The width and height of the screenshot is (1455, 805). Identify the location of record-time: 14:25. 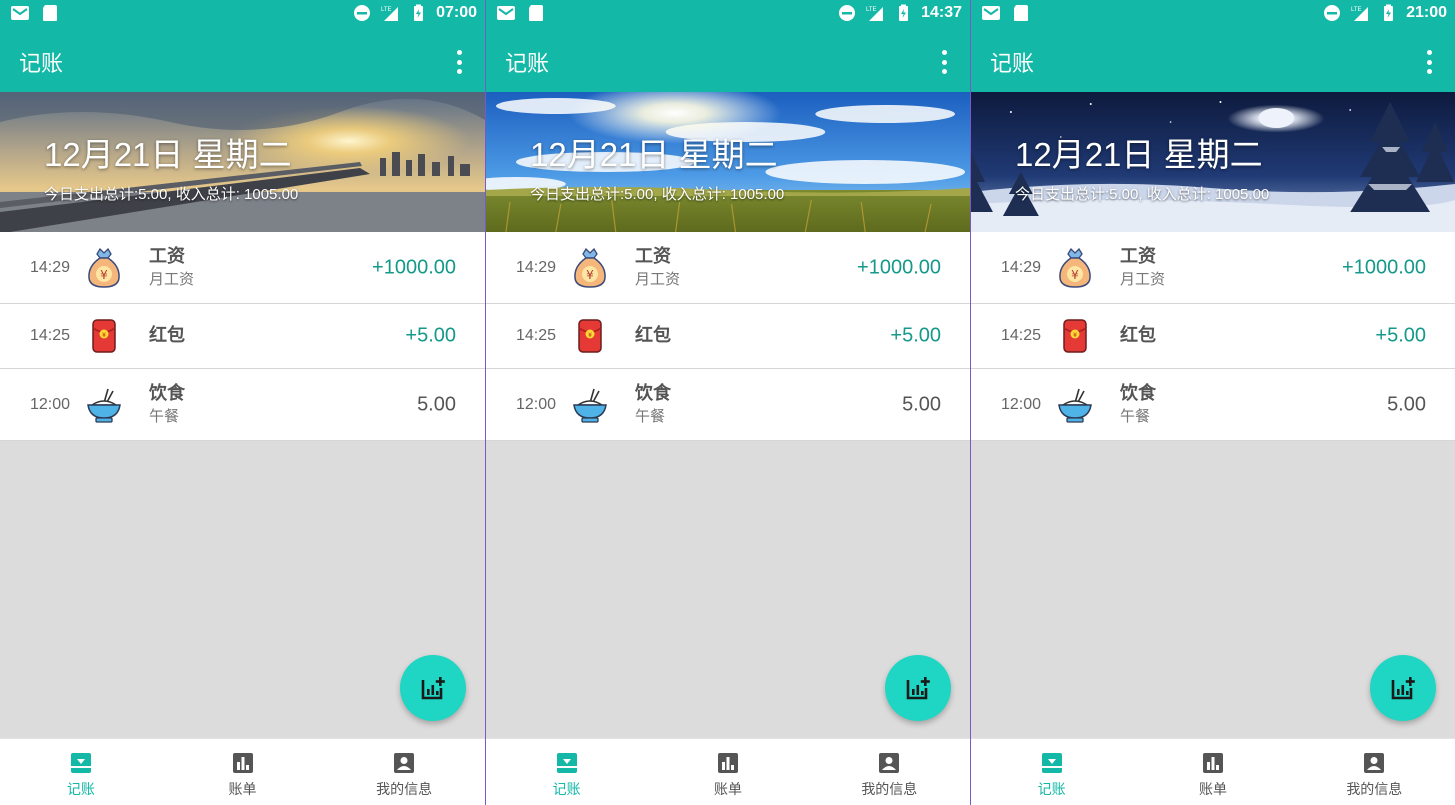
(536, 335).